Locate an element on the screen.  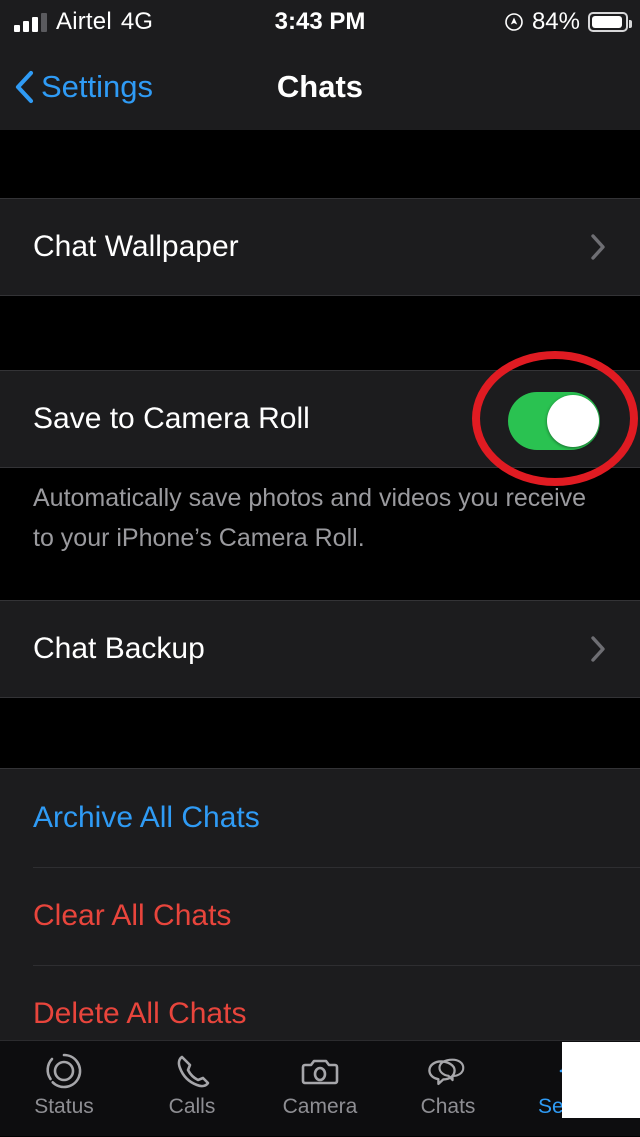
tab-calls: Calls is located at coordinates (192, 1089).